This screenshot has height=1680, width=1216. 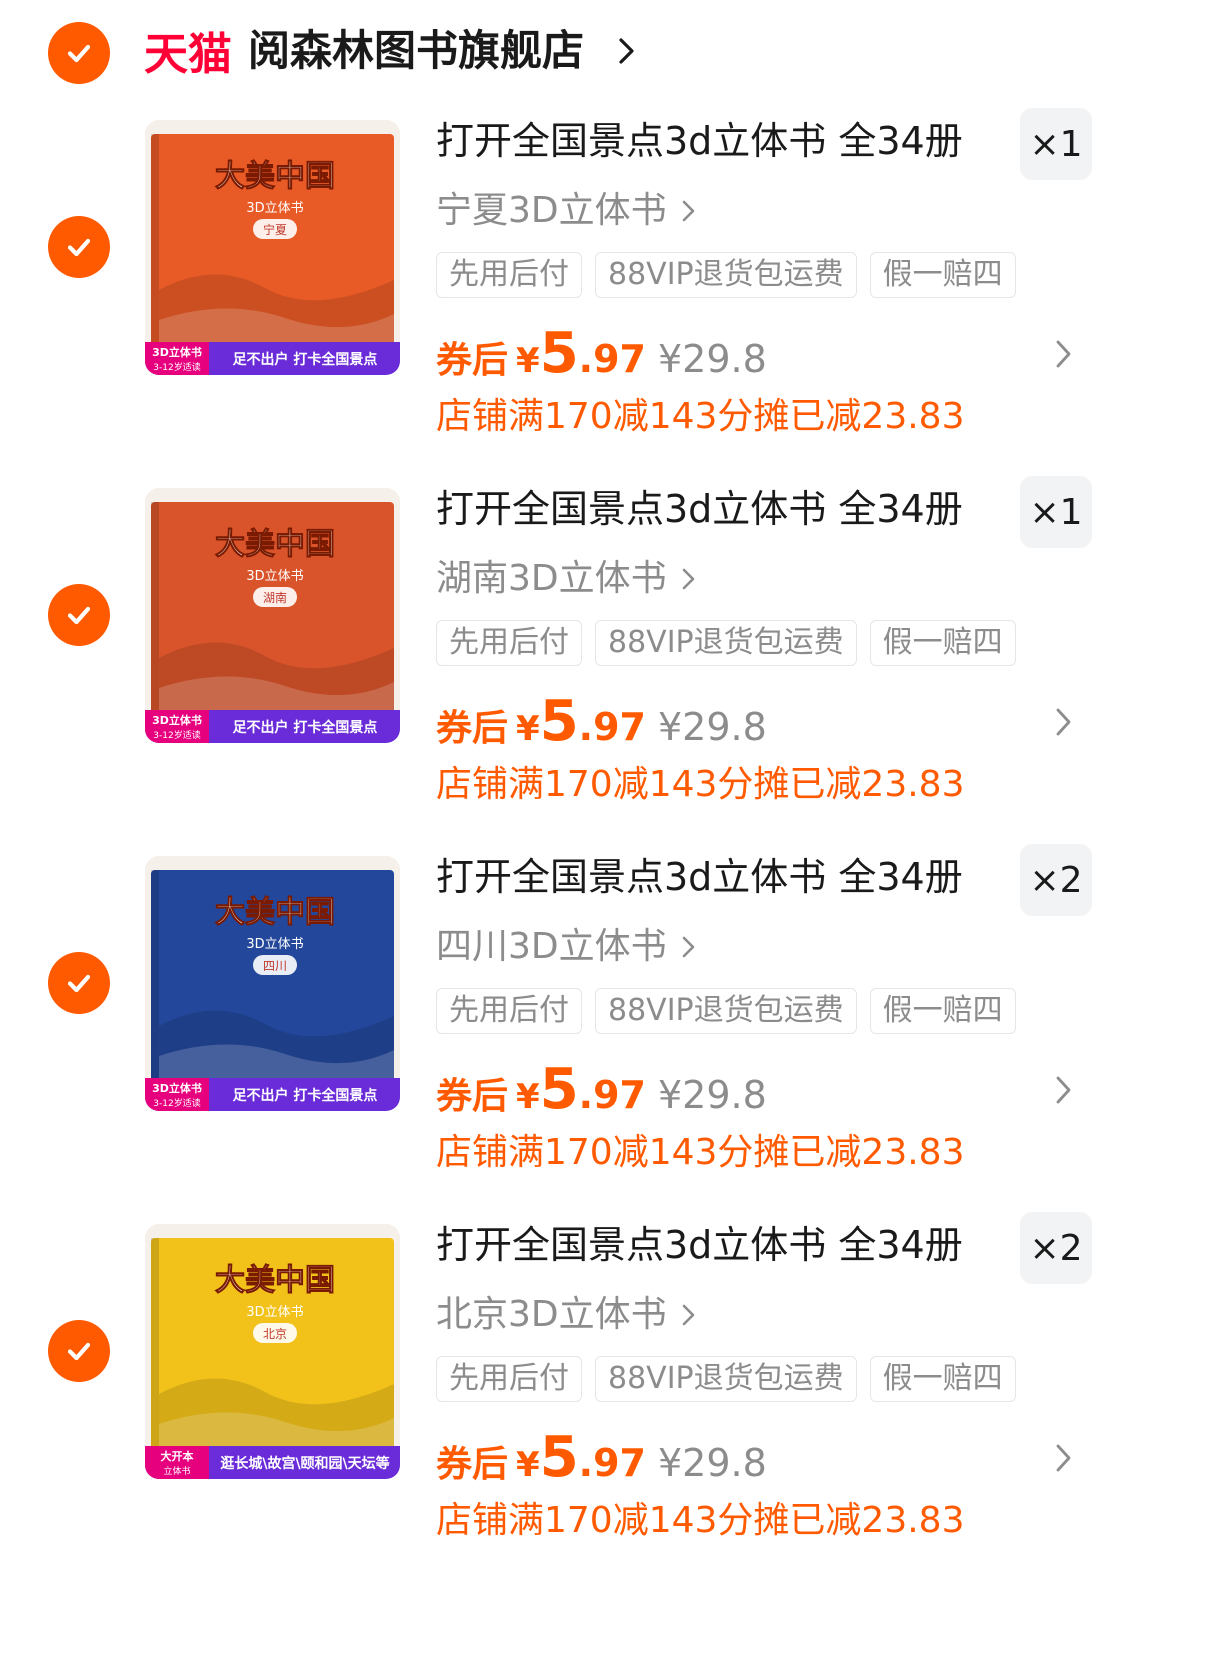 What do you see at coordinates (272, 983) in the screenshot?
I see `product-thumbnail: 大美中国 3D立体书 四川 3D立体书 3-12岁适读 足不出户 打卡全国景点` at bounding box center [272, 983].